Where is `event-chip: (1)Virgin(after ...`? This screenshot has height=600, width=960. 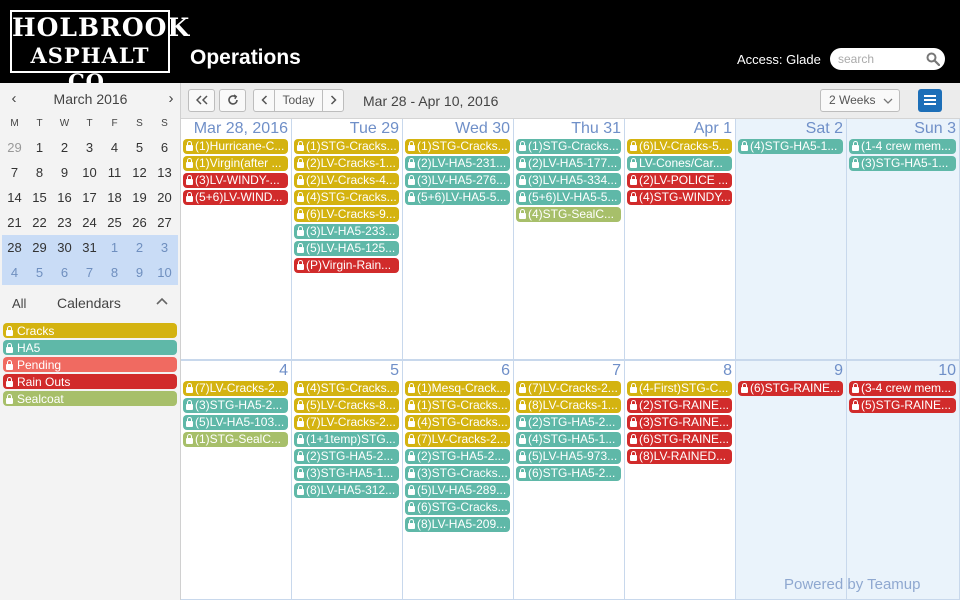 event-chip: (1)Virgin(after ... is located at coordinates (235, 163).